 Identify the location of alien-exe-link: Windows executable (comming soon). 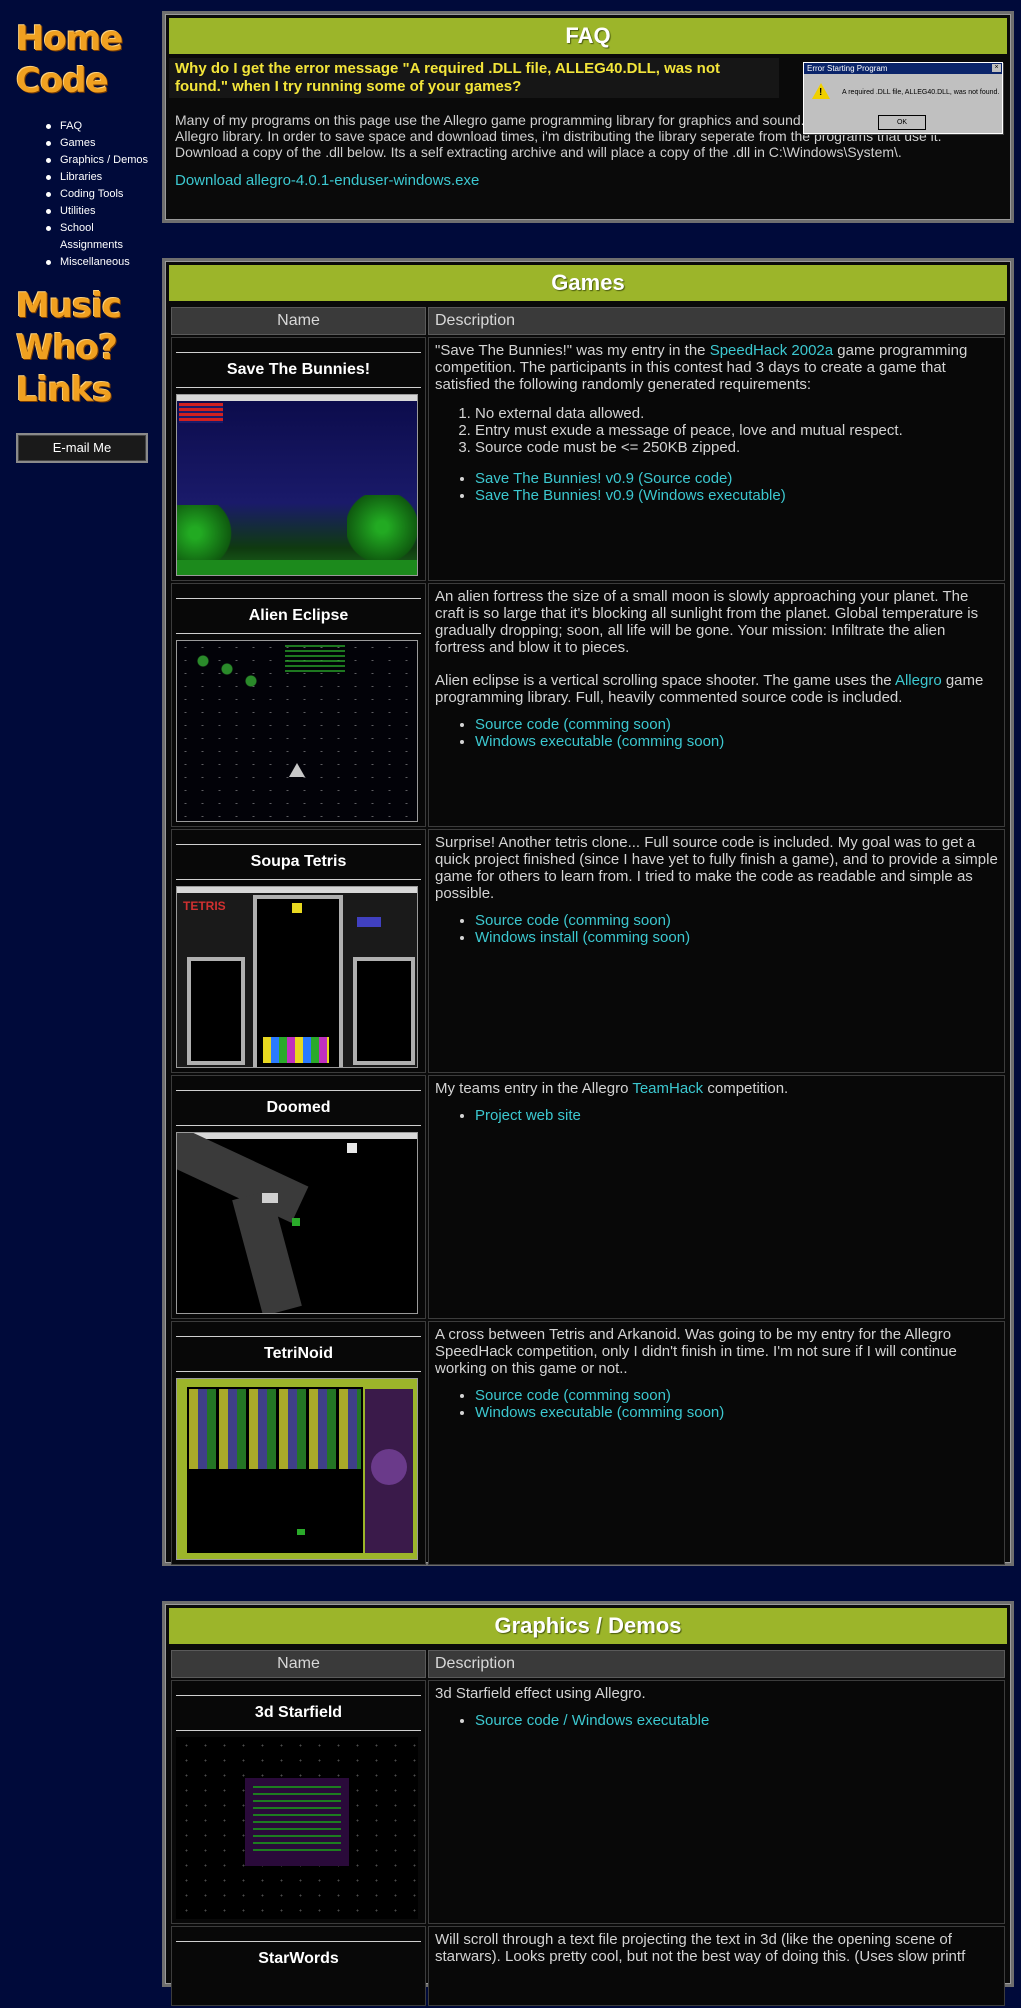
(599, 741).